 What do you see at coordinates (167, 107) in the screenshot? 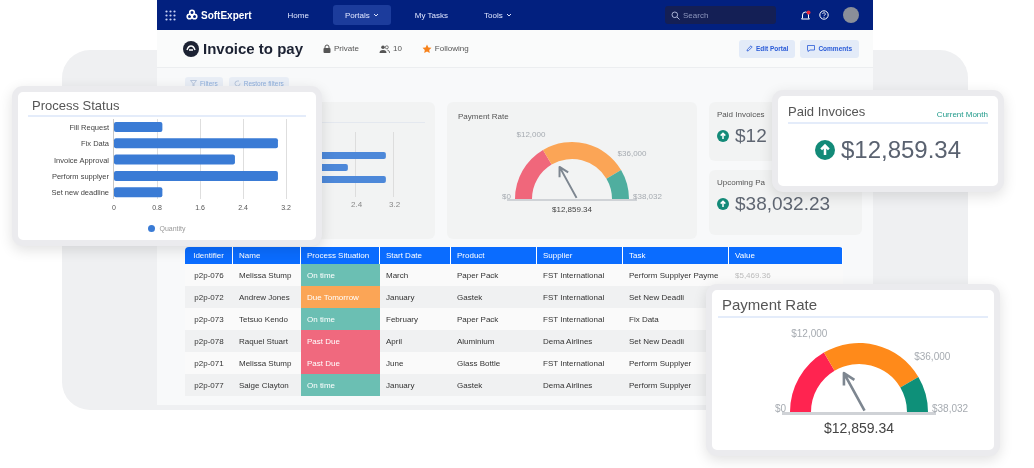
I see `card-title: Process Status` at bounding box center [167, 107].